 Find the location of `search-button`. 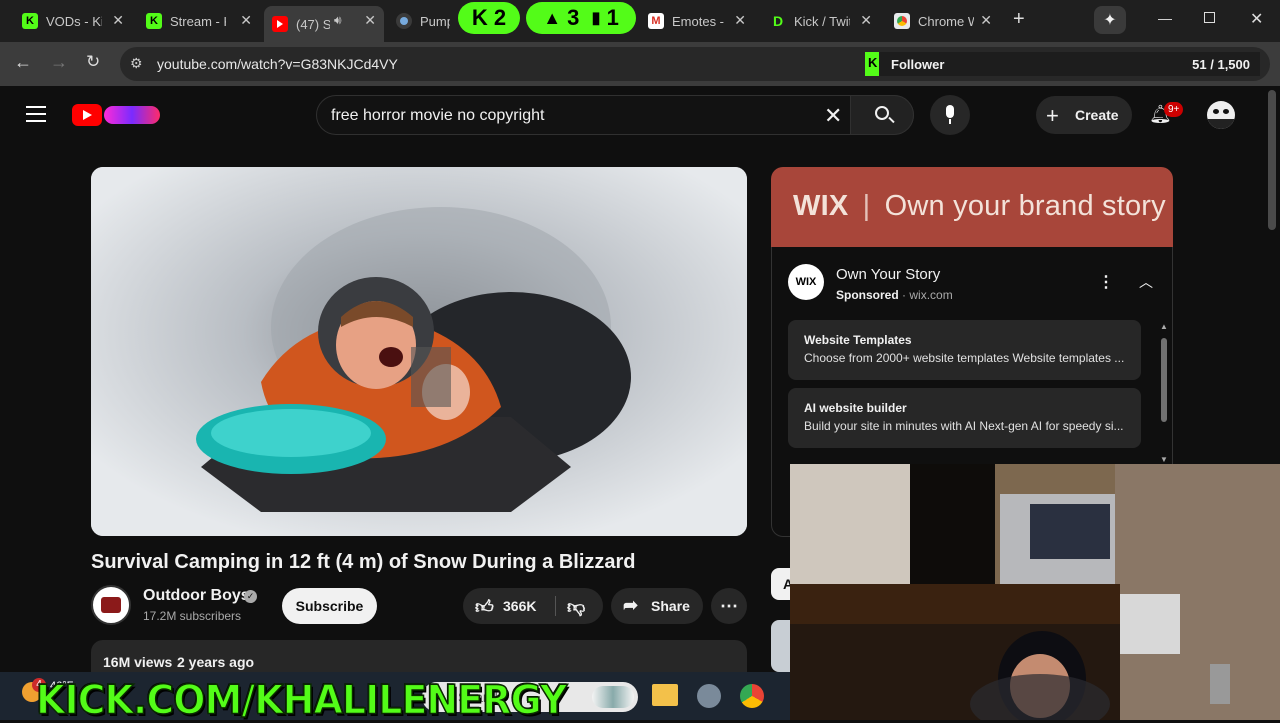

search-button is located at coordinates (882, 115).